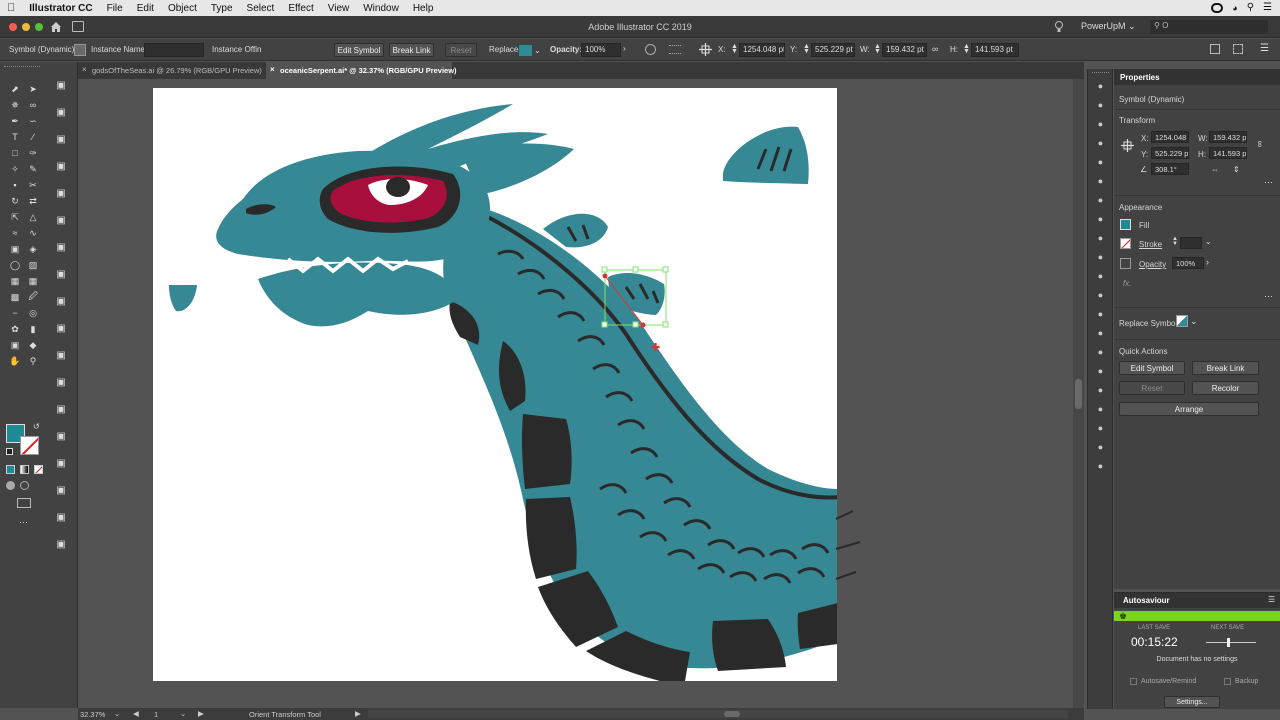 This screenshot has width=1280, height=720. Describe the element at coordinates (33, 201) in the screenshot. I see `reflect-tool-icon: ⇄` at that location.